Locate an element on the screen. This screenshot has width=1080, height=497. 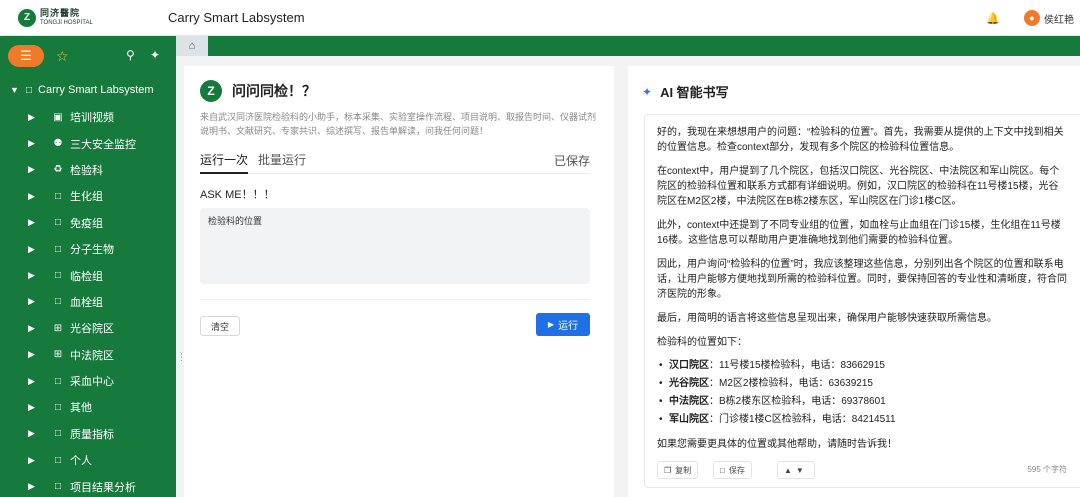
sidebar-item-label: 其他 is located at coordinates (81, 408).